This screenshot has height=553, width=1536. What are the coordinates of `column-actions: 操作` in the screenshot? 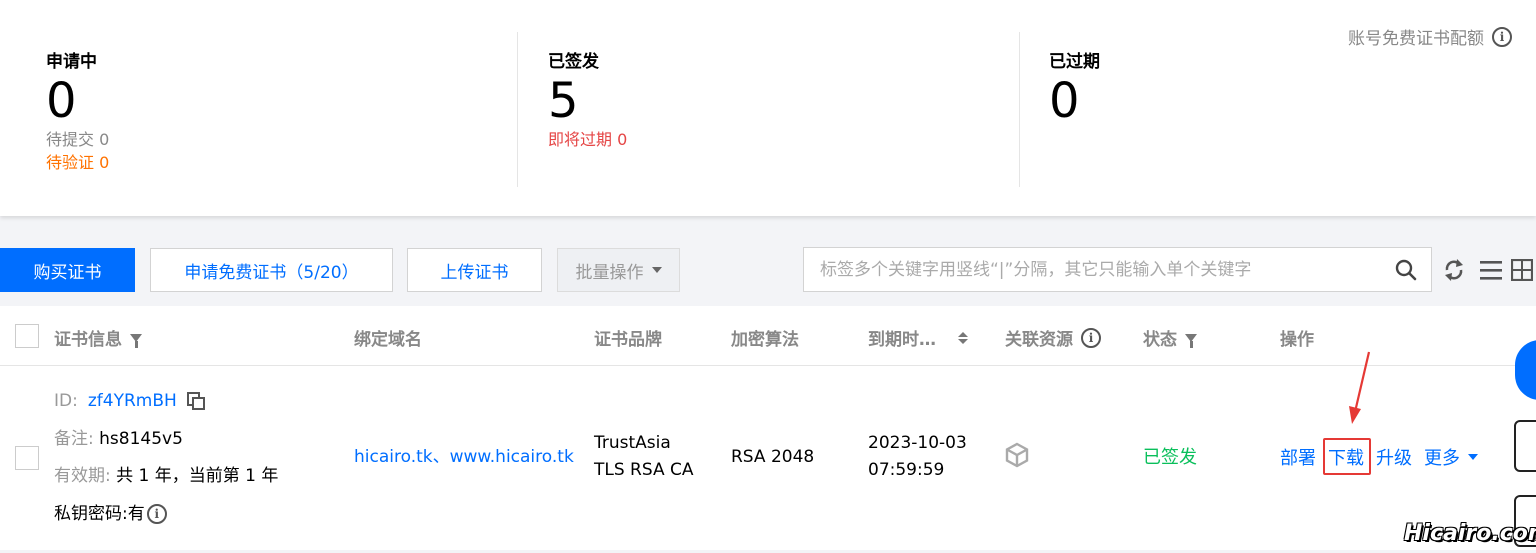 It's located at (1297, 340).